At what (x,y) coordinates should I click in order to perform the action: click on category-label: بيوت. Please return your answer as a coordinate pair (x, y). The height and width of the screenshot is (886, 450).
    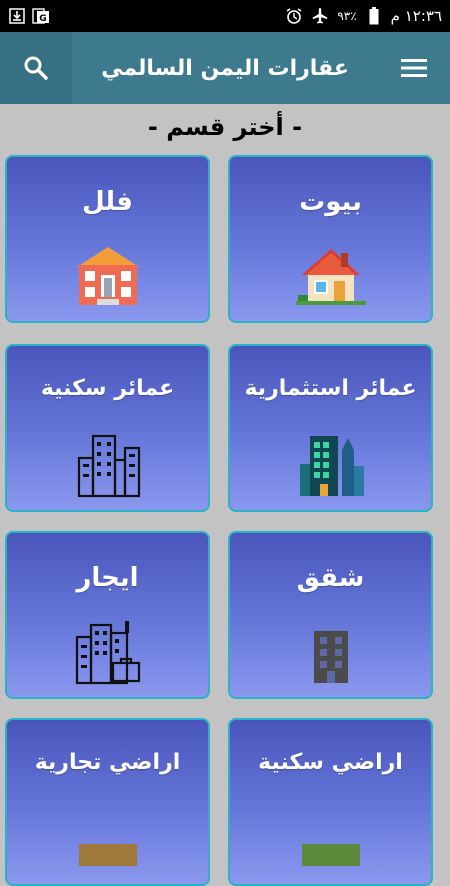
    Looking at the image, I should click on (330, 202).